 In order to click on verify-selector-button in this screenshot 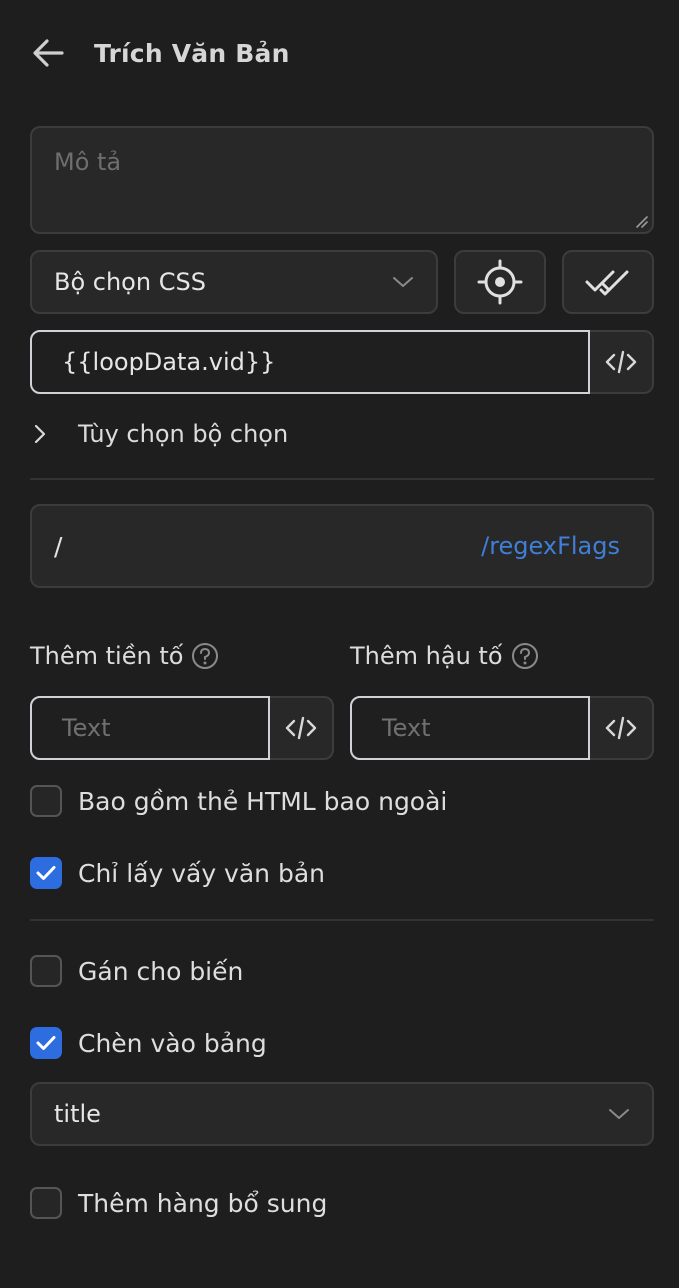, I will do `click(608, 282)`.